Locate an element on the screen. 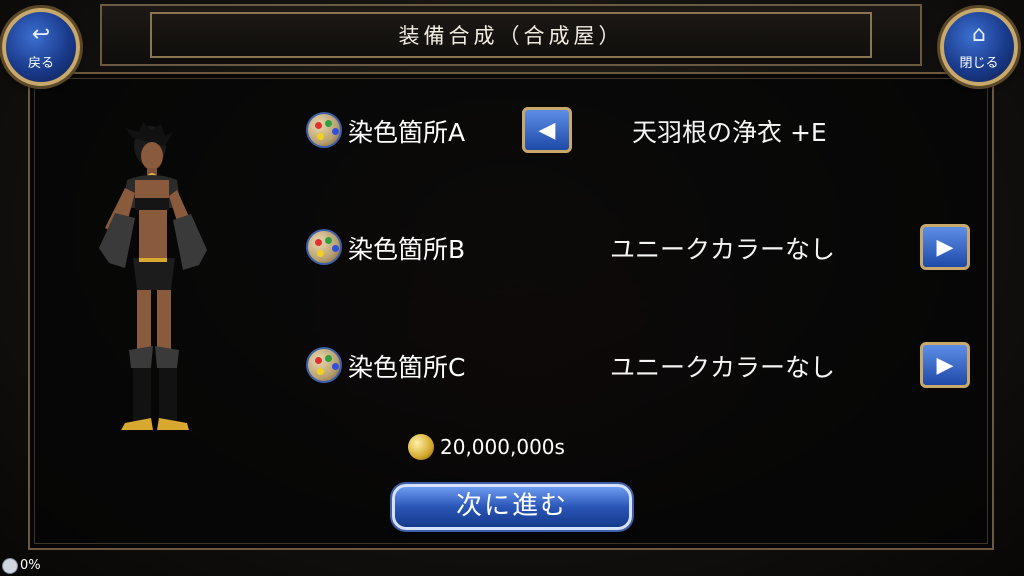  header-bar: 装備合成（合成屋） is located at coordinates (511, 35).